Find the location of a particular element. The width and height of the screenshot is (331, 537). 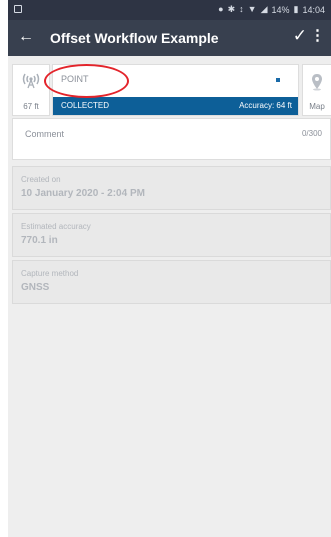

status-icons: ● ✱ ↕ ▼ ◢ 14% ▮ 14:04 is located at coordinates (271, 9).